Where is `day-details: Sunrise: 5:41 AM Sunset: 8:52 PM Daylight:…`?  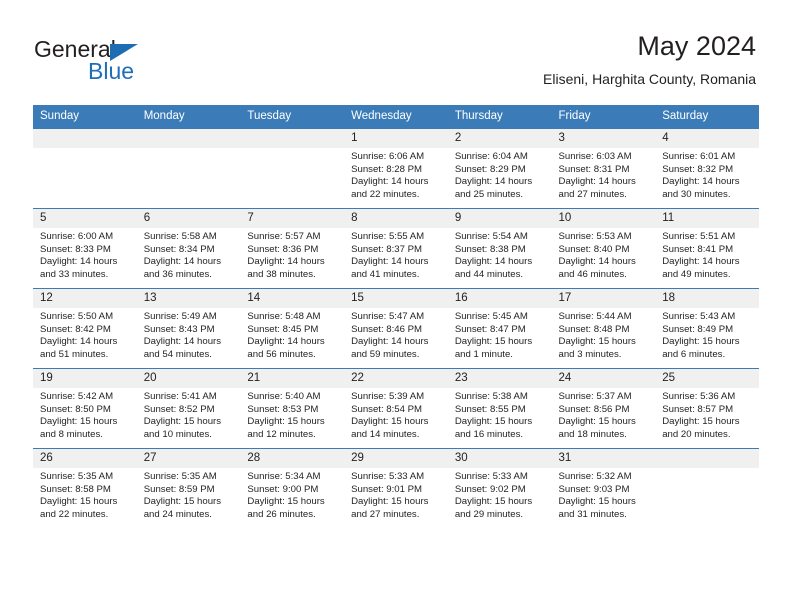
day-details: Sunrise: 5:41 AM Sunset: 8:52 PM Daylight:… is located at coordinates (189, 414).